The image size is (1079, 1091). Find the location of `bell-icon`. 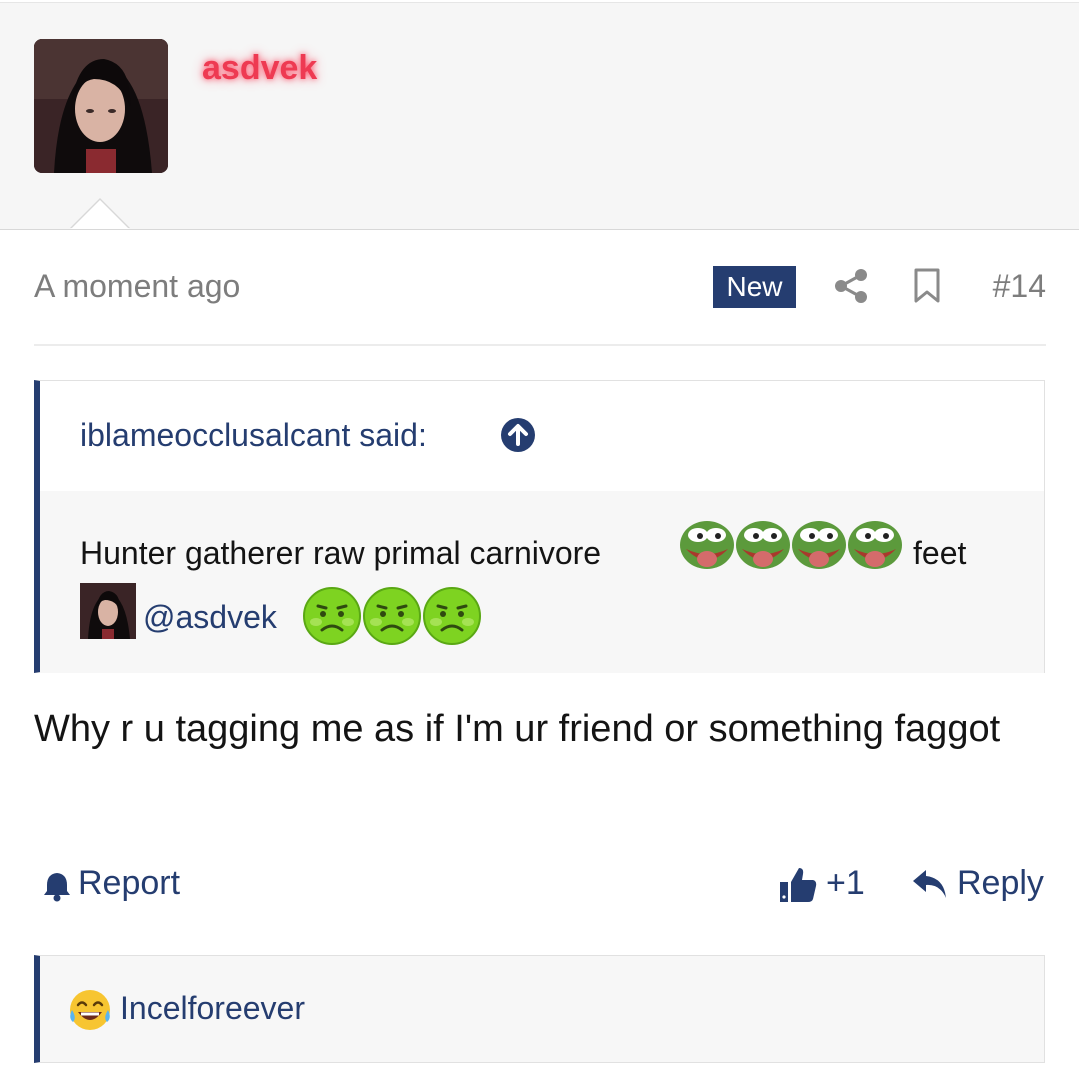

bell-icon is located at coordinates (57, 886).